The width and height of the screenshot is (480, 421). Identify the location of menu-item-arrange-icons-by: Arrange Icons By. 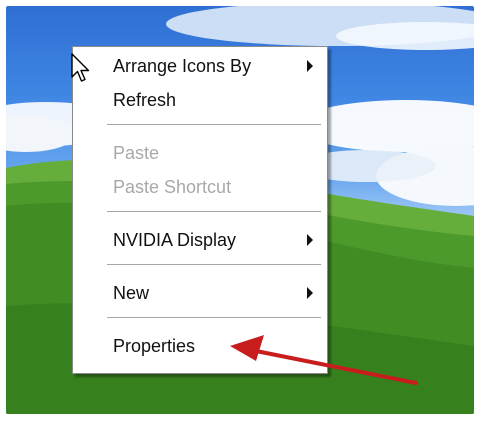
(200, 66).